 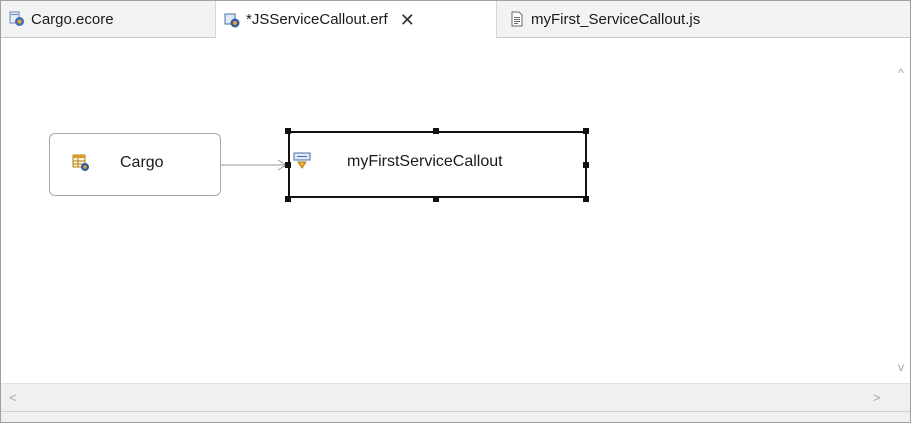 I want to click on tab-label: Cargo.ecore, so click(x=72, y=19).